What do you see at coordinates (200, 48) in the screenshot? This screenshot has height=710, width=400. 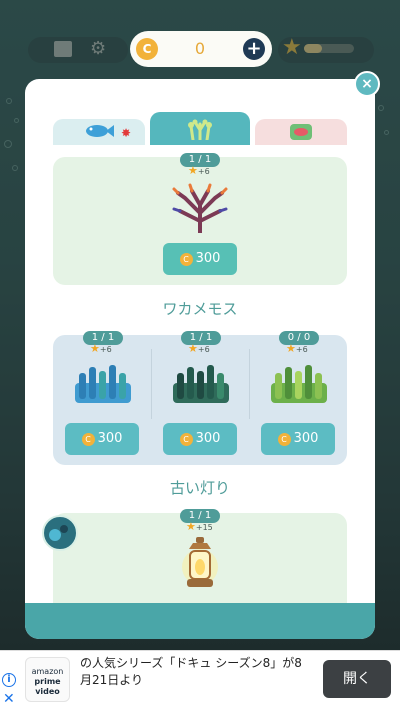 I see `coin-amount: 0` at bounding box center [200, 48].